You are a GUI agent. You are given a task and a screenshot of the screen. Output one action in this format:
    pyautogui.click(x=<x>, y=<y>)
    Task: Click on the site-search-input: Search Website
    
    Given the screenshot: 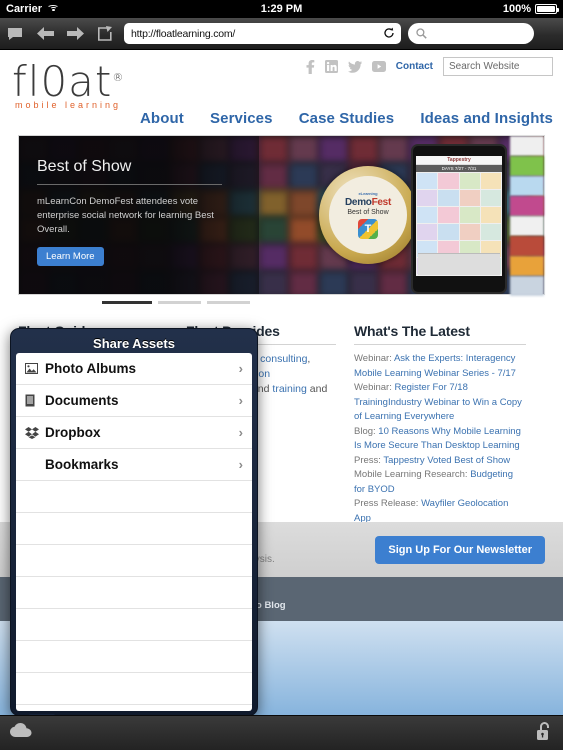 What is the action you would take?
    pyautogui.click(x=498, y=66)
    